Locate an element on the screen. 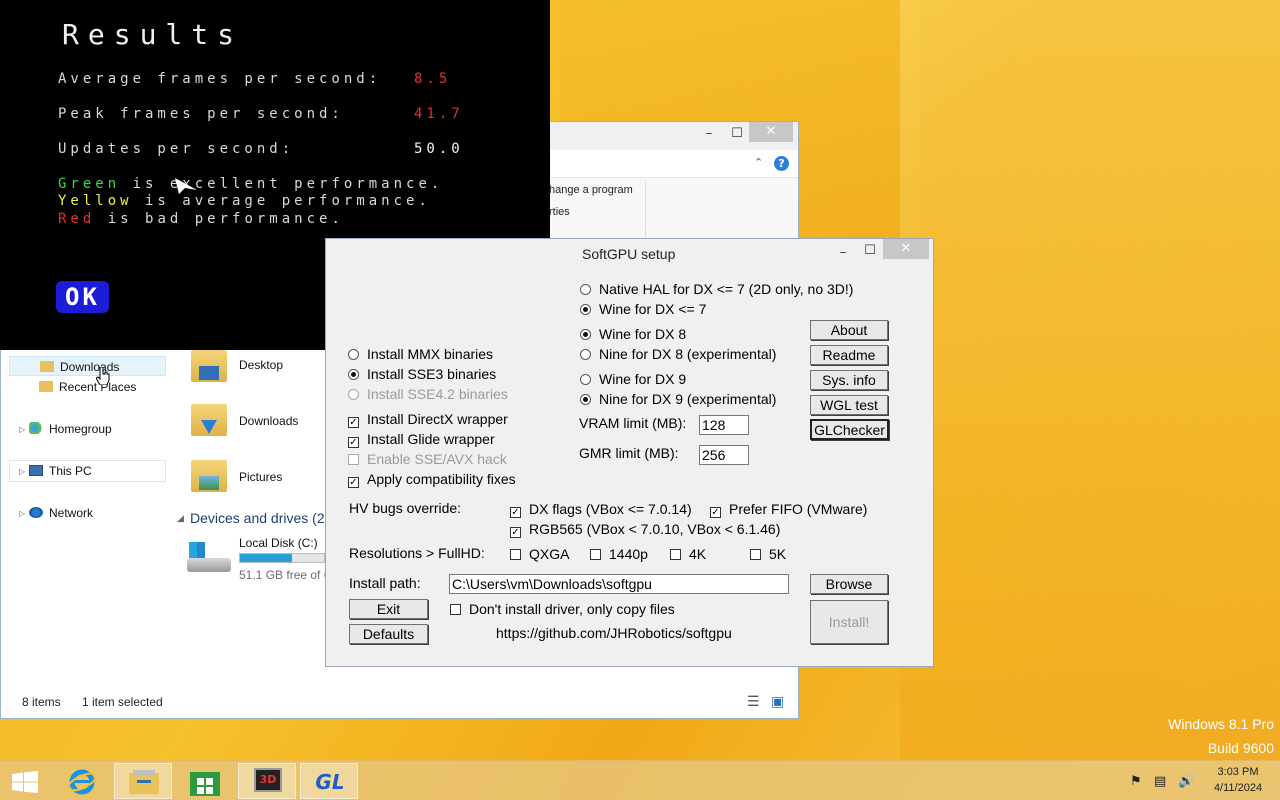 The height and width of the screenshot is (800, 1280). help-icon: ? is located at coordinates (781, 163).